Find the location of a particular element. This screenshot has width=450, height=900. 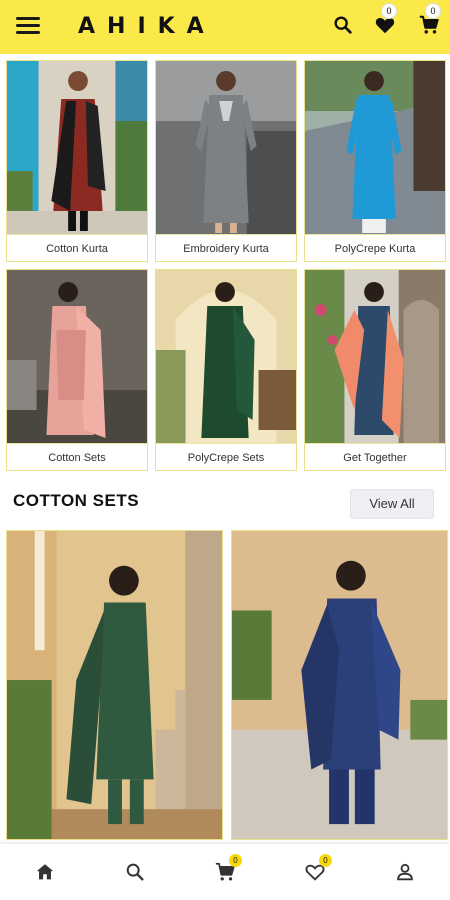

hamburger-menu-icon is located at coordinates (30, 26).